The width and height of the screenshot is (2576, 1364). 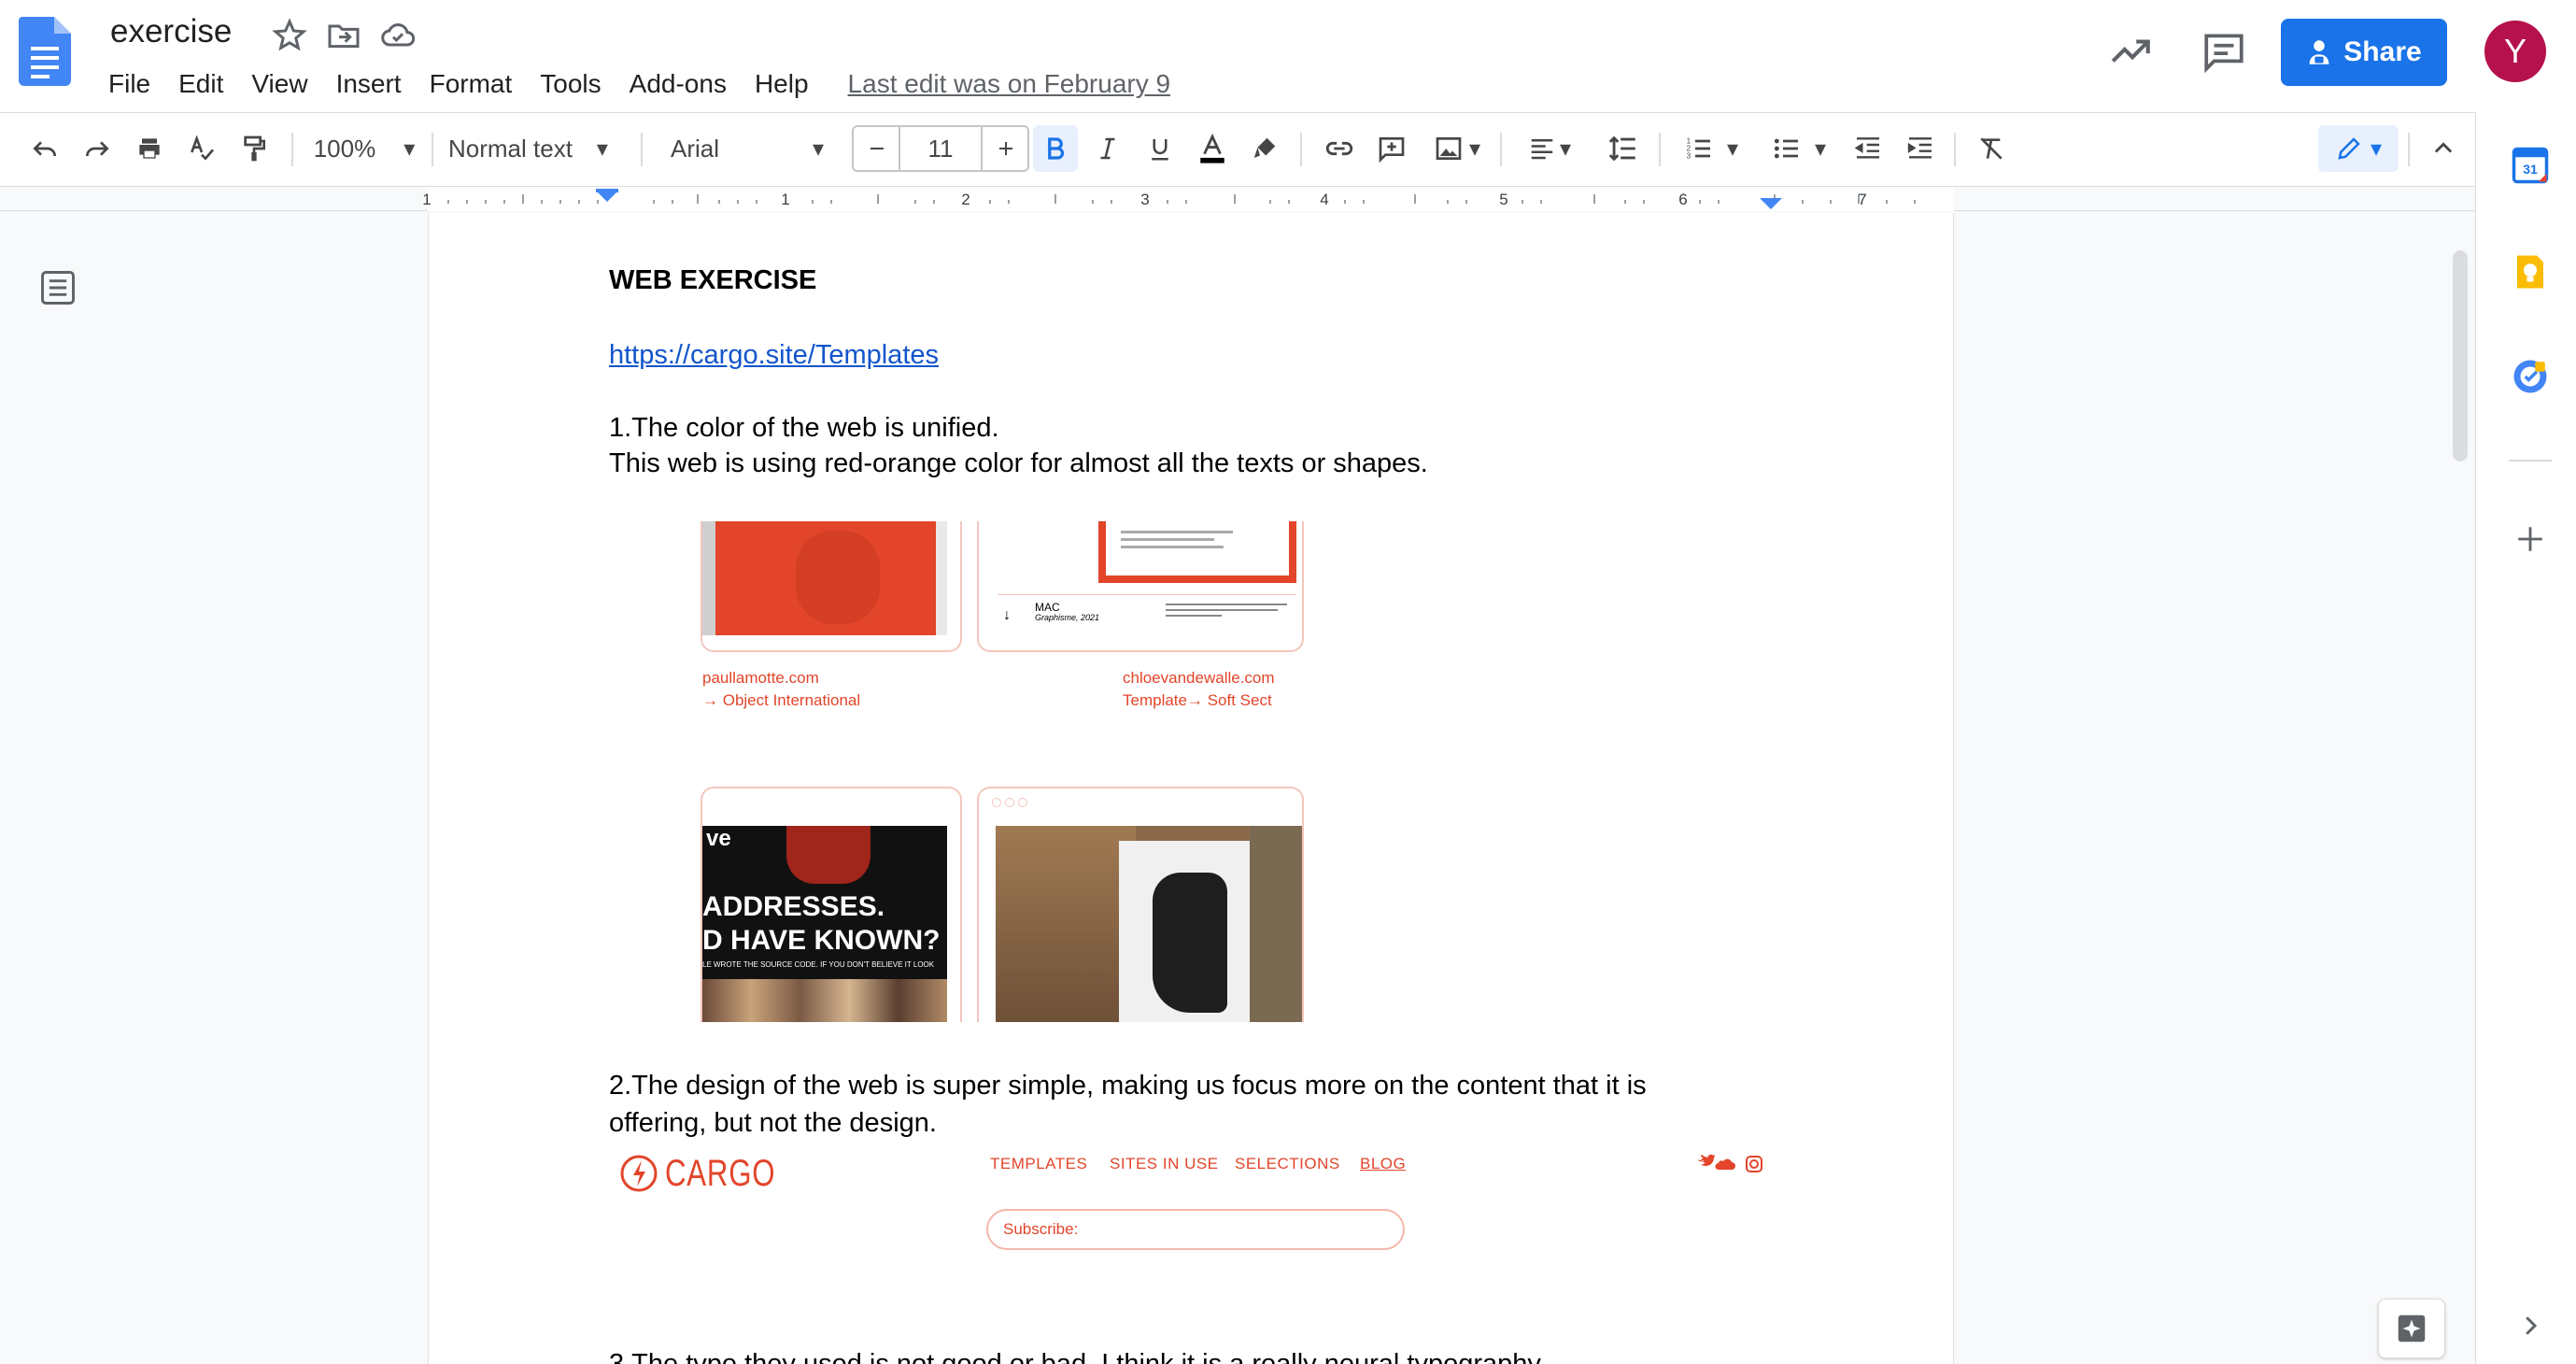 What do you see at coordinates (254, 148) in the screenshot?
I see `paint-format-icon` at bounding box center [254, 148].